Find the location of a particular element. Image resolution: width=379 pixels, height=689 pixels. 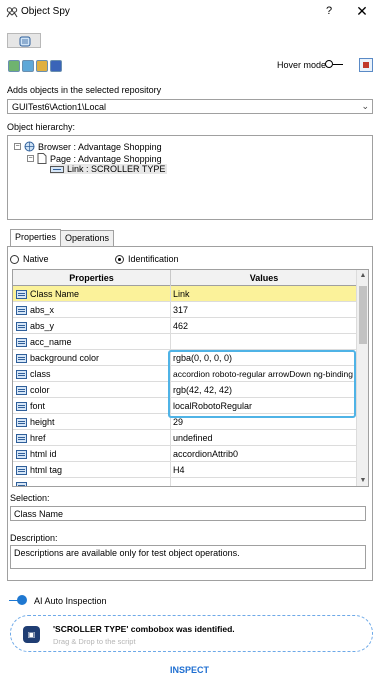

tab-properties: Properties is located at coordinates (36, 237).